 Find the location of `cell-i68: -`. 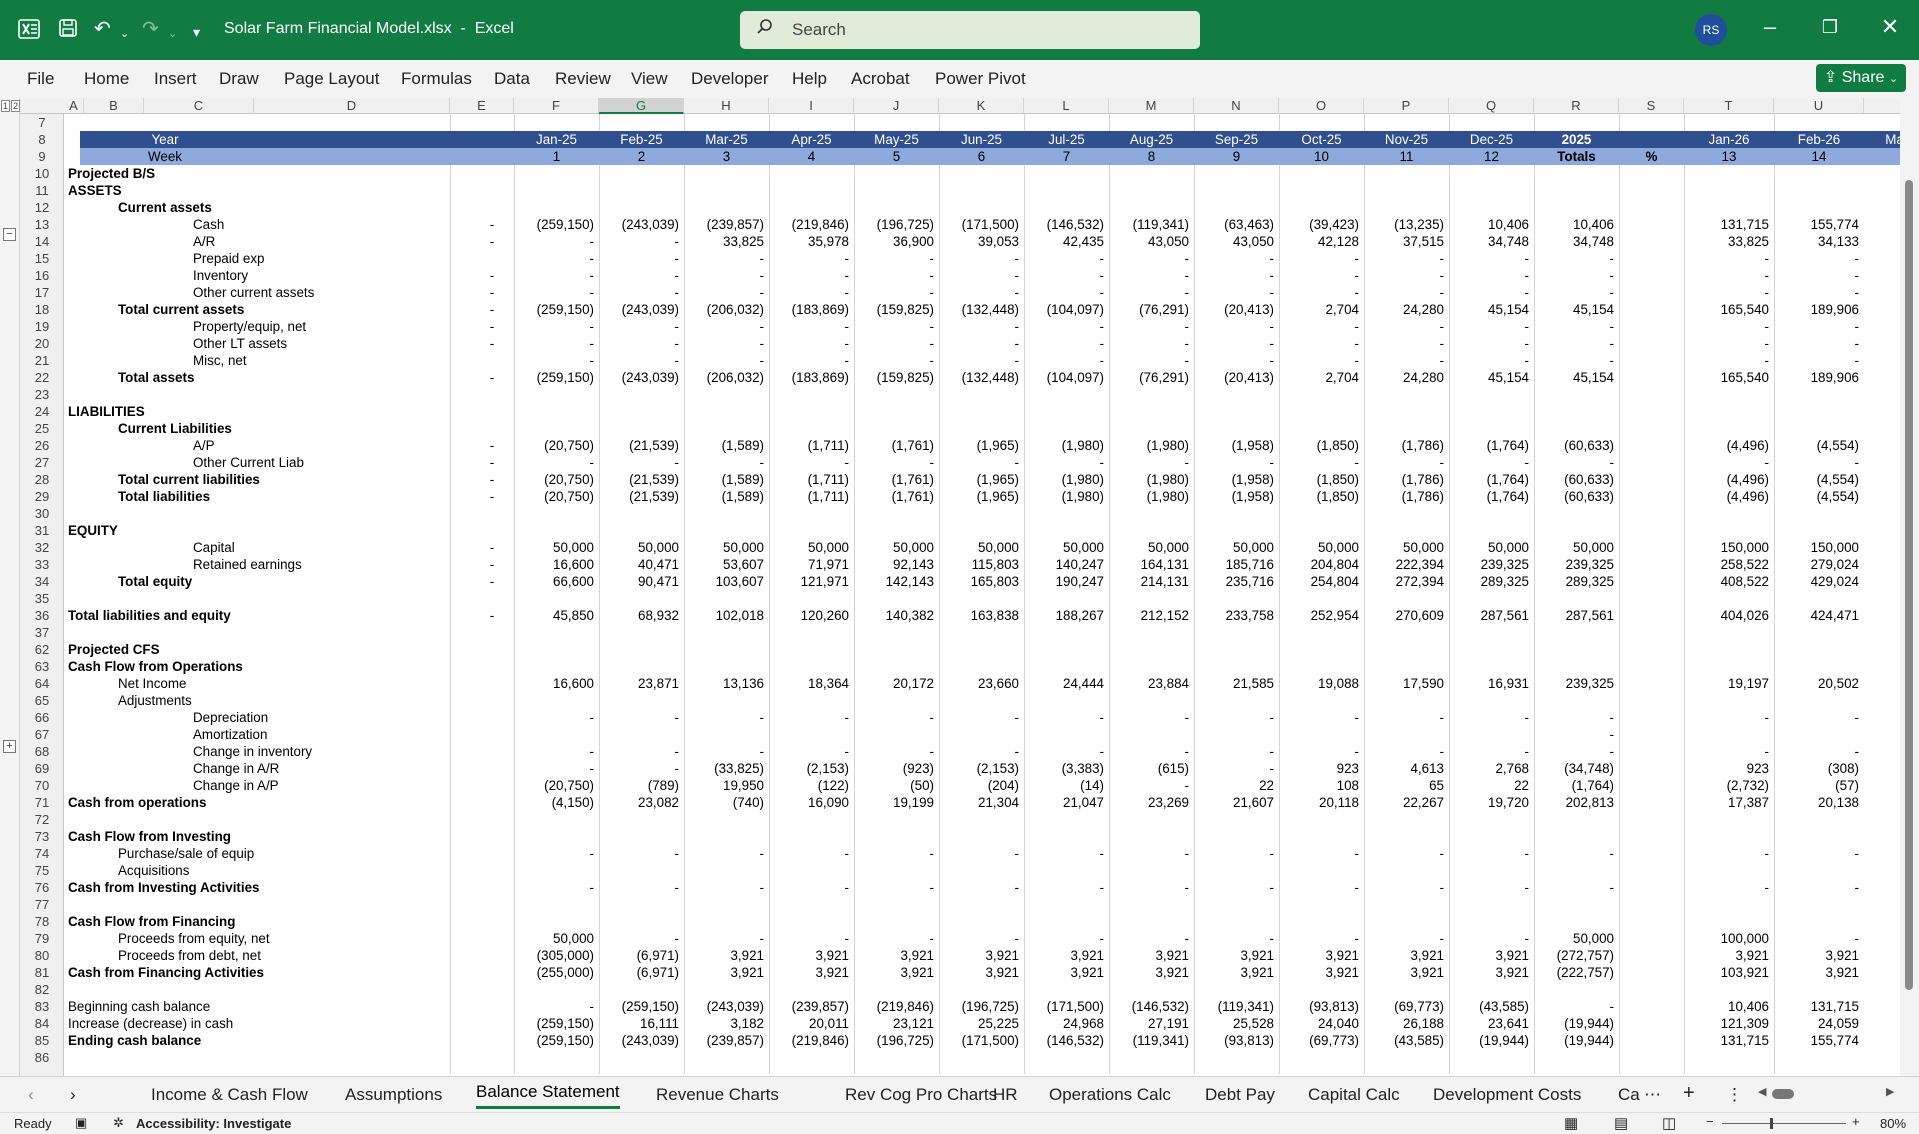

cell-i68: - is located at coordinates (811, 751).